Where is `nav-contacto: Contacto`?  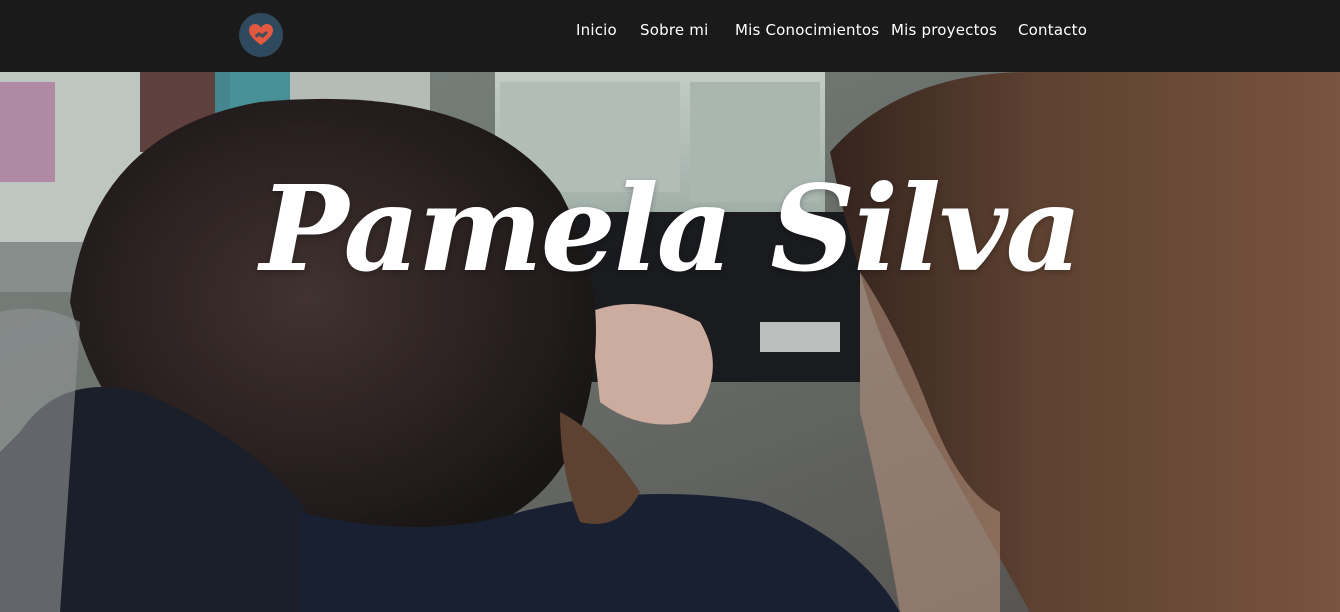
nav-contacto: Contacto is located at coordinates (1052, 30).